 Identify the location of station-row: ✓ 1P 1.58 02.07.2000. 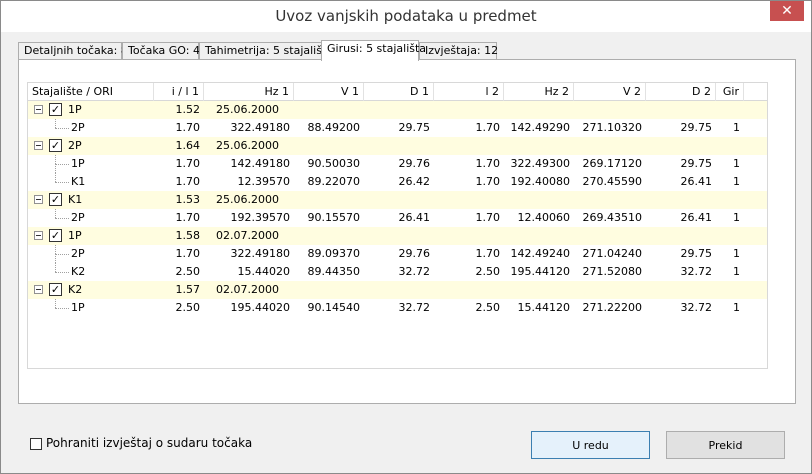
(397, 236).